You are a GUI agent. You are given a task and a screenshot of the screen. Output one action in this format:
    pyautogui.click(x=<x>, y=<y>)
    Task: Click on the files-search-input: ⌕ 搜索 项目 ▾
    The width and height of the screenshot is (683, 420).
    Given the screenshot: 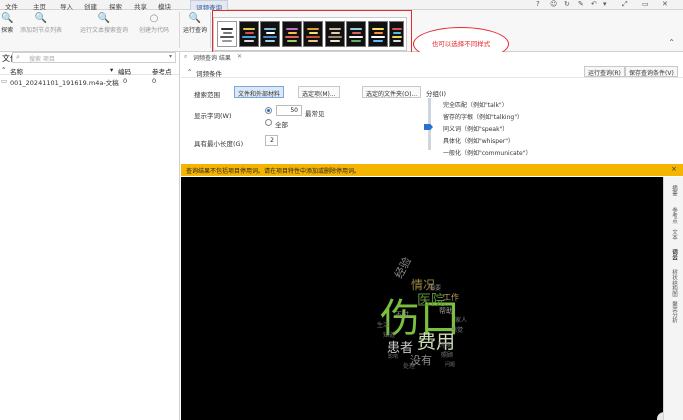 What is the action you would take?
    pyautogui.click(x=94, y=57)
    